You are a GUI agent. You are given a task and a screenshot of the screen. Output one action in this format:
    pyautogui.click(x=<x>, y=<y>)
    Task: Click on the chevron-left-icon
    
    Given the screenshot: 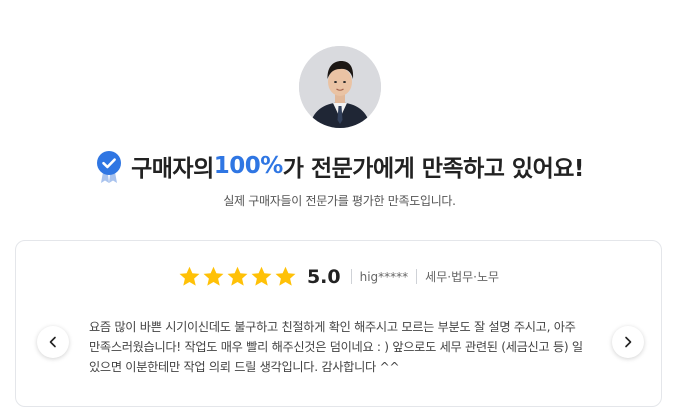 What is the action you would take?
    pyautogui.click(x=52, y=342)
    